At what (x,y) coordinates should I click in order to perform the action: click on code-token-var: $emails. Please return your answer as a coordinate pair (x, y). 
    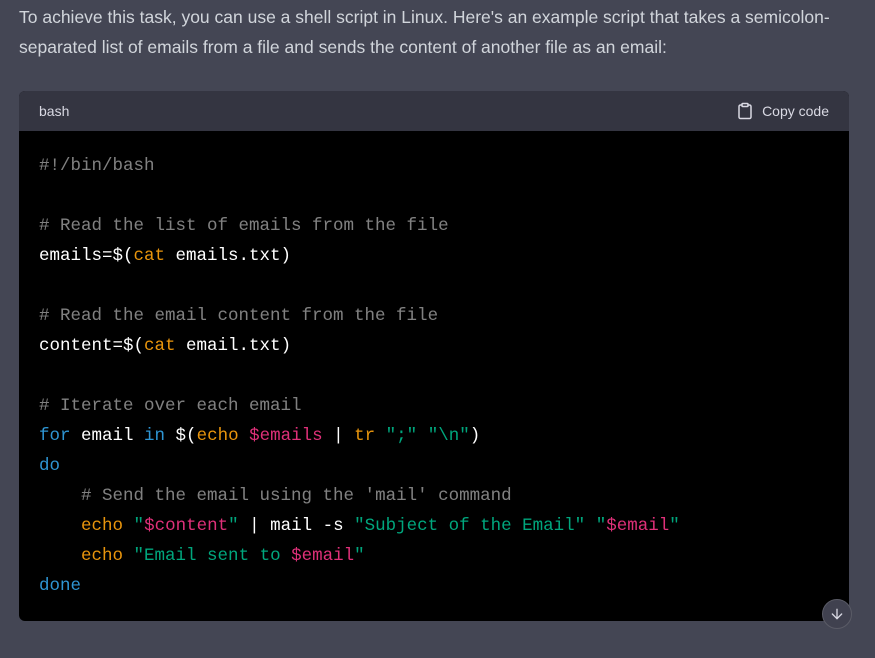
    Looking at the image, I should click on (286, 436).